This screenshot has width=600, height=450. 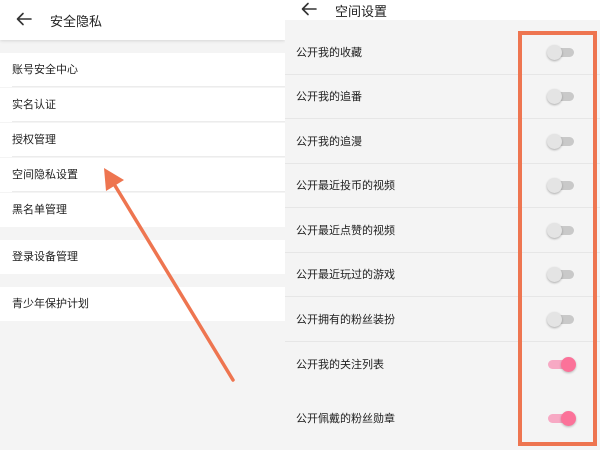 I want to click on setting-row-fan-decor: 公开拥有的粉丝装扮, so click(x=442, y=320).